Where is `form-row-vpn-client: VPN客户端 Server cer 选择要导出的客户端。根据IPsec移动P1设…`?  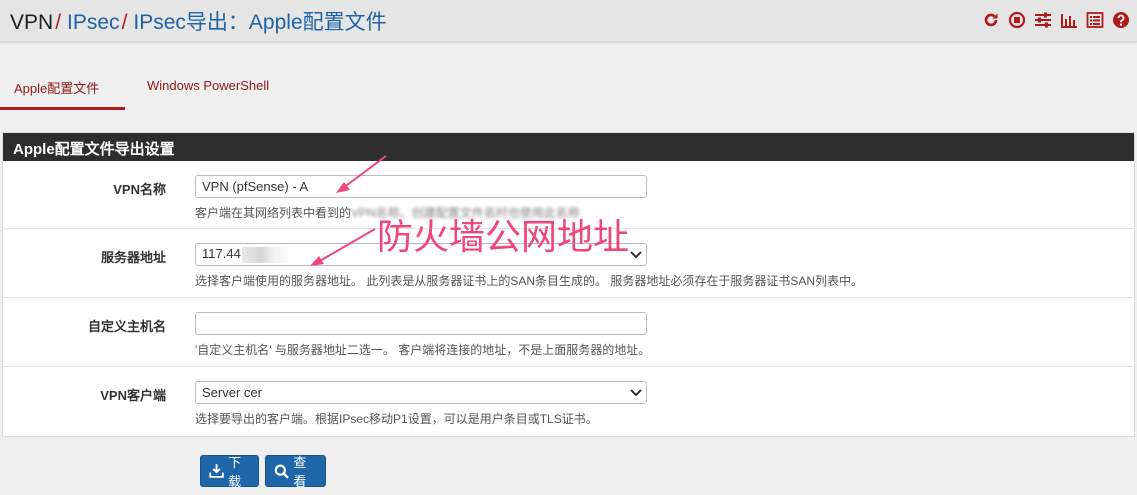
form-row-vpn-client: VPN客户端 Server cer 选择要导出的客户端。根据IPsec移动P1设… is located at coordinates (568, 401).